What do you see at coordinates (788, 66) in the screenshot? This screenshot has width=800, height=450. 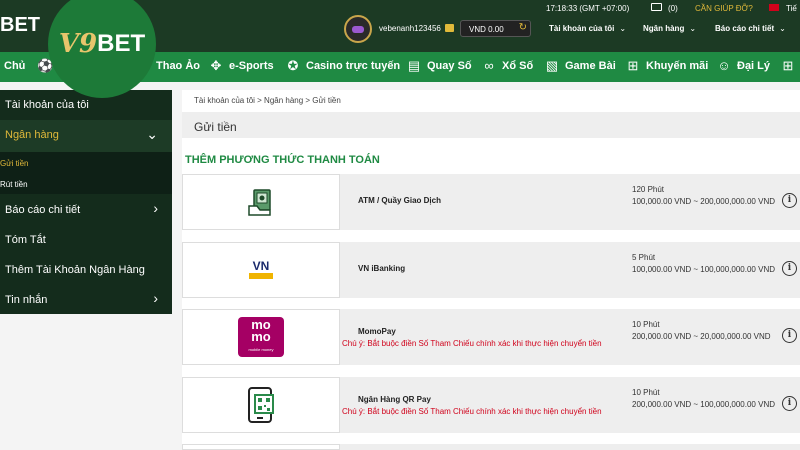 I see `more-icon: ⊞` at bounding box center [788, 66].